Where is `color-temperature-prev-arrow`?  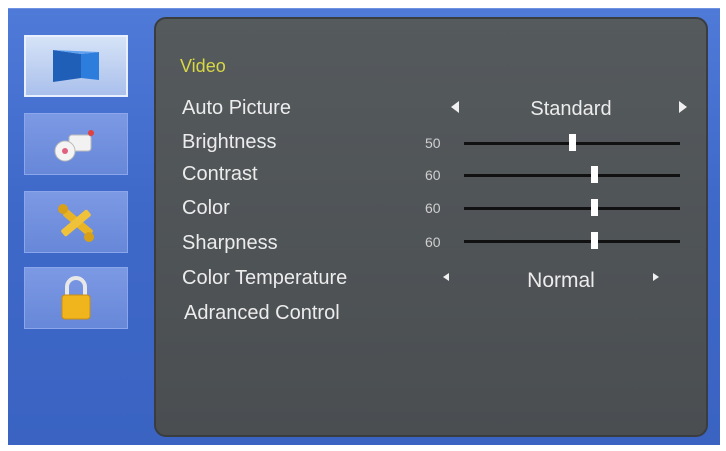 color-temperature-prev-arrow is located at coordinates (446, 277).